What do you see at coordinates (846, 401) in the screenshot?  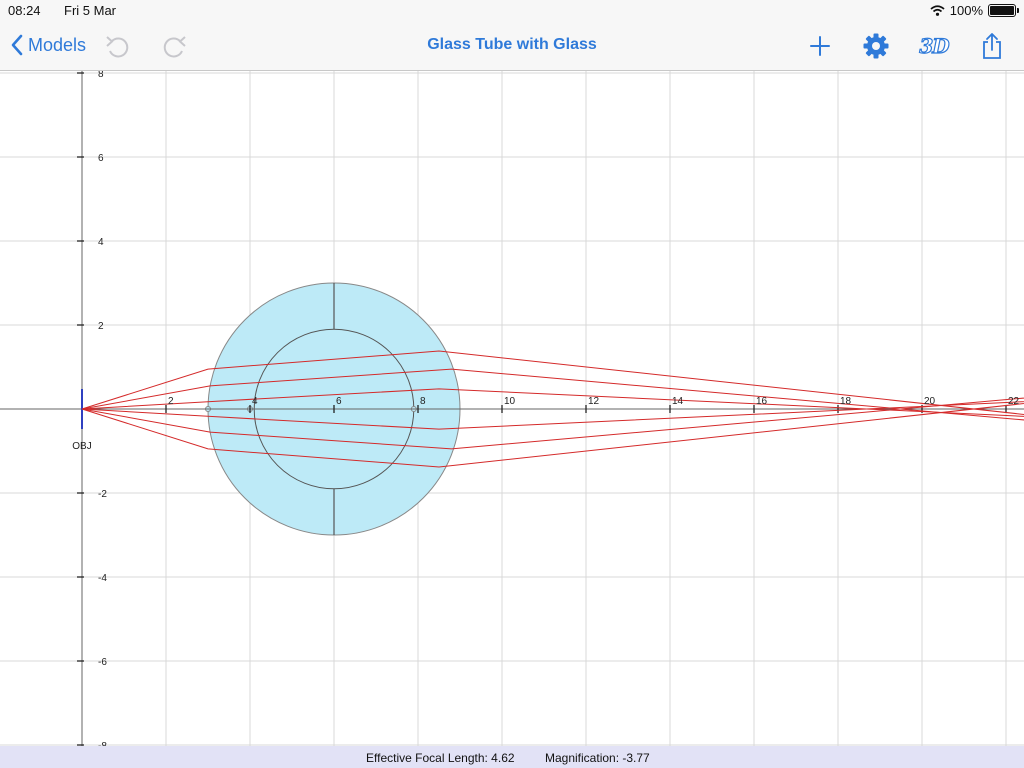 I see `x-tick-label: 18` at bounding box center [846, 401].